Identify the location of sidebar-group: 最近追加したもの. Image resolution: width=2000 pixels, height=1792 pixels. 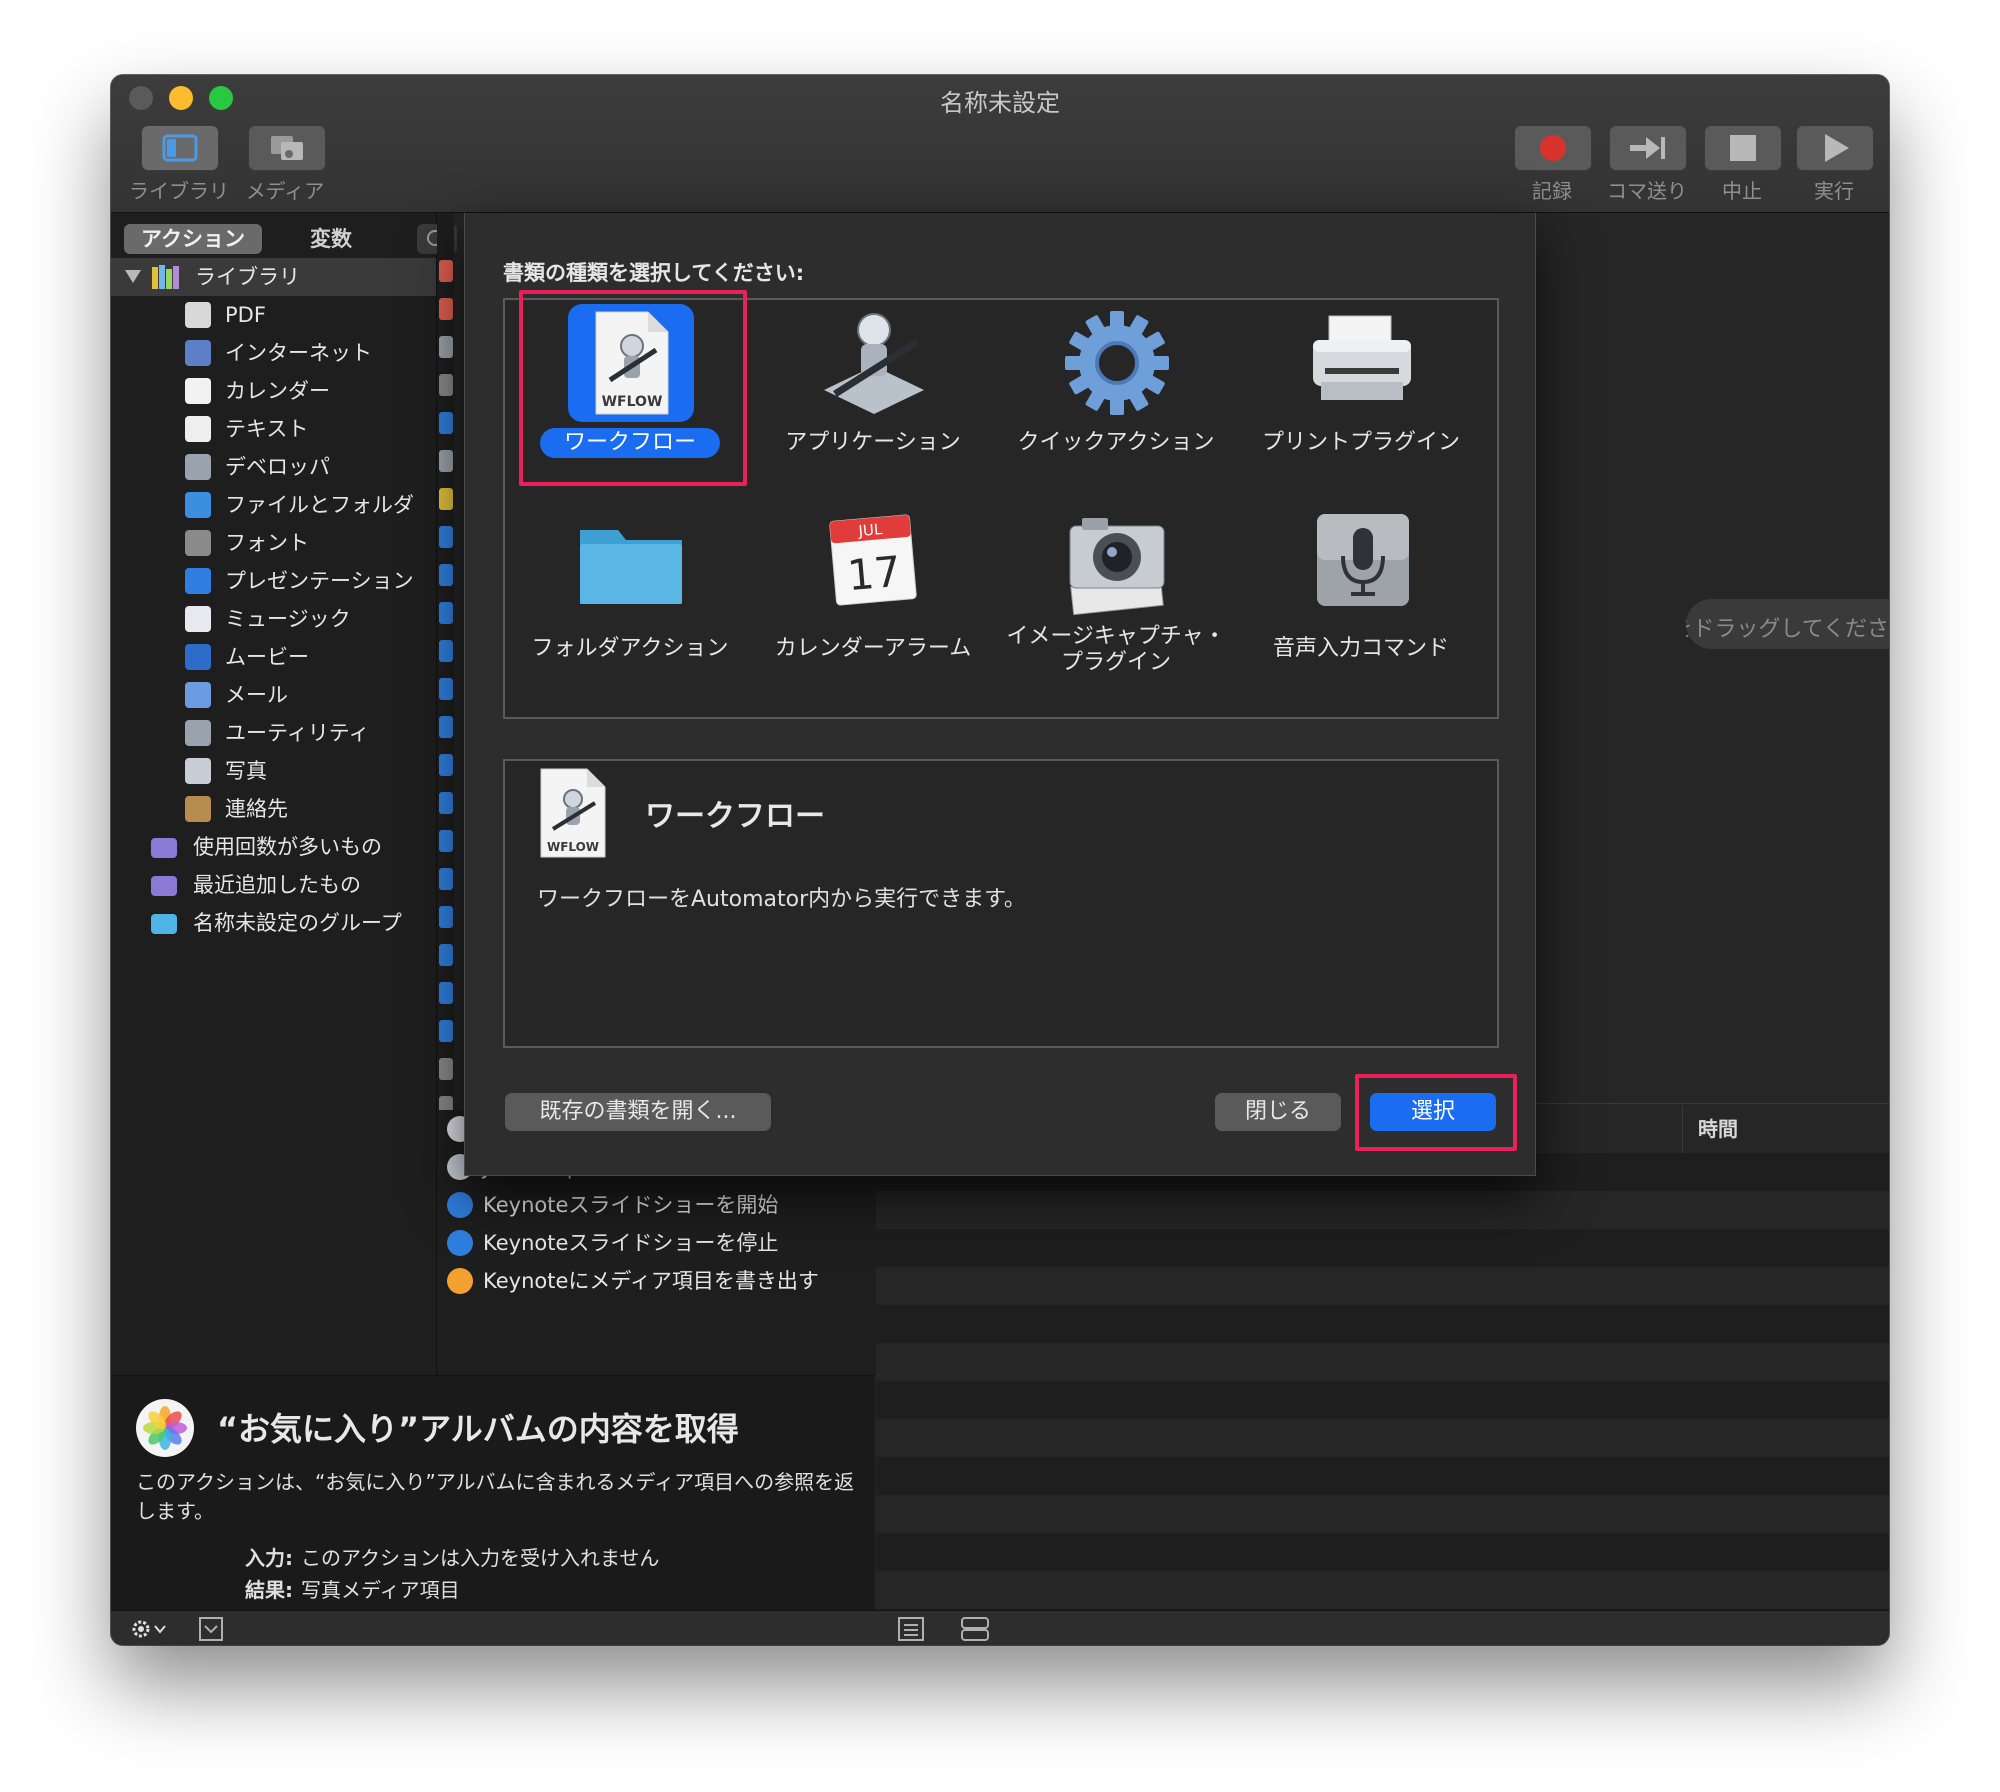
(273, 885).